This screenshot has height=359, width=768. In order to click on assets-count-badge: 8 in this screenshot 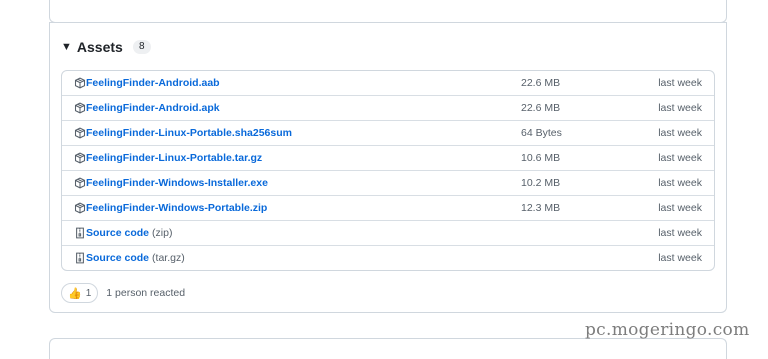, I will do `click(141, 47)`.